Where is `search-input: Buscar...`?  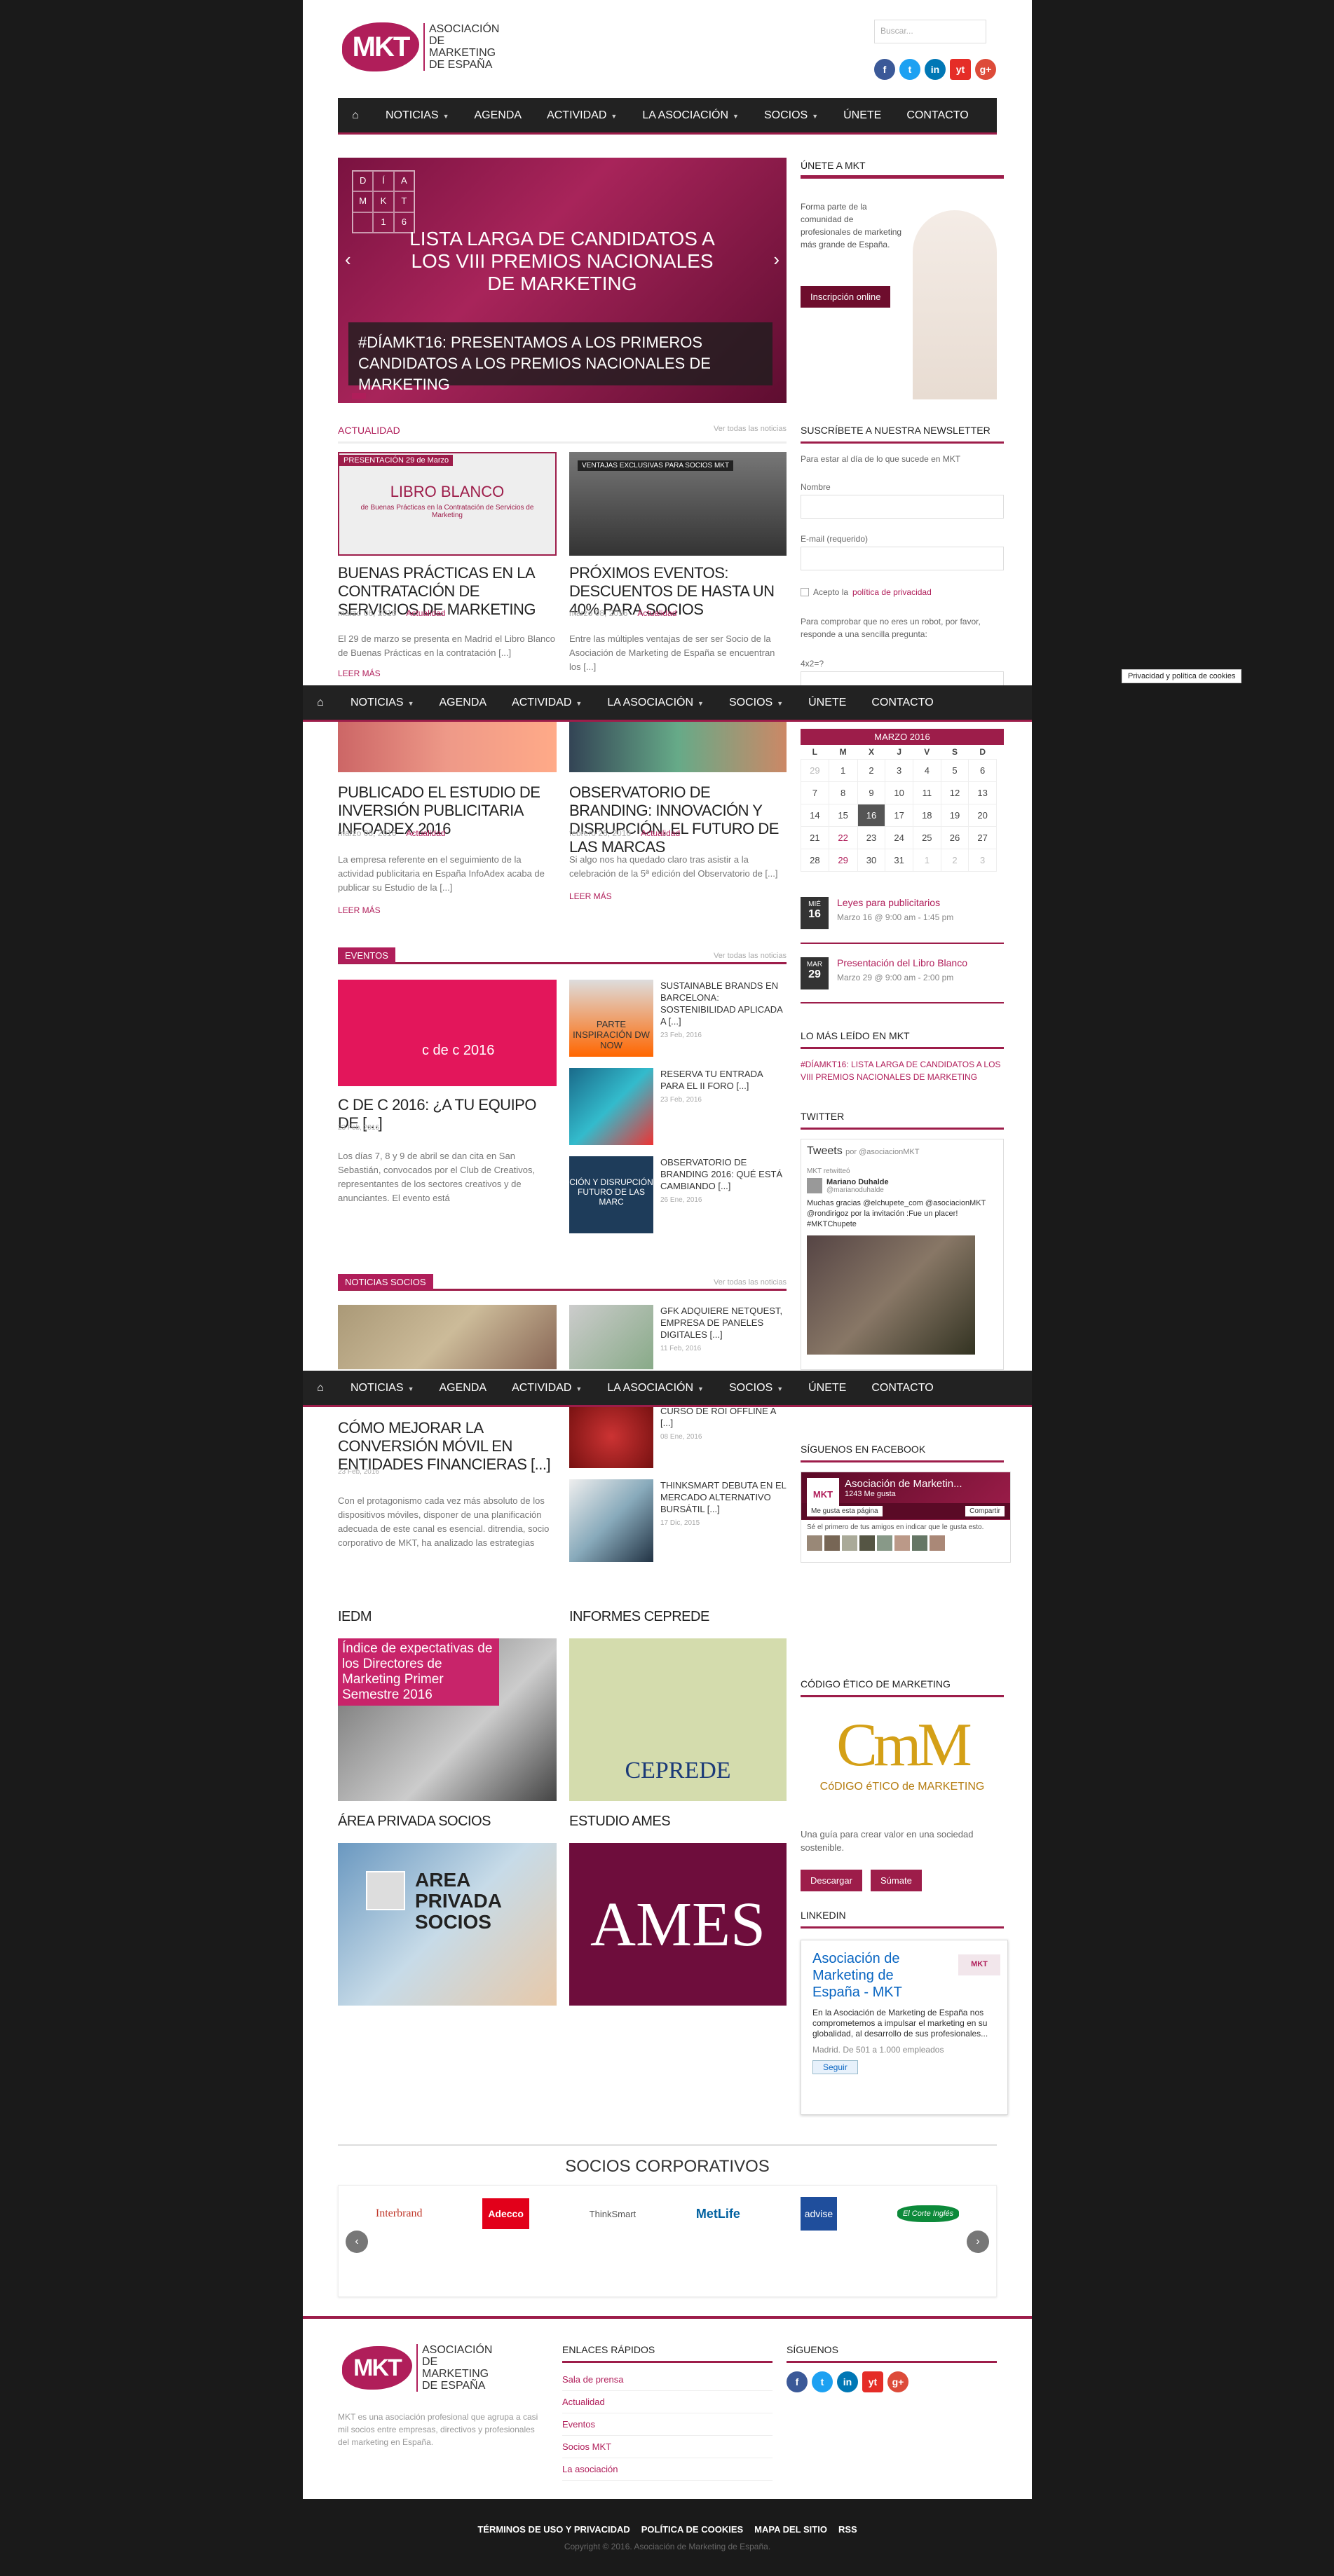 search-input: Buscar... is located at coordinates (930, 32).